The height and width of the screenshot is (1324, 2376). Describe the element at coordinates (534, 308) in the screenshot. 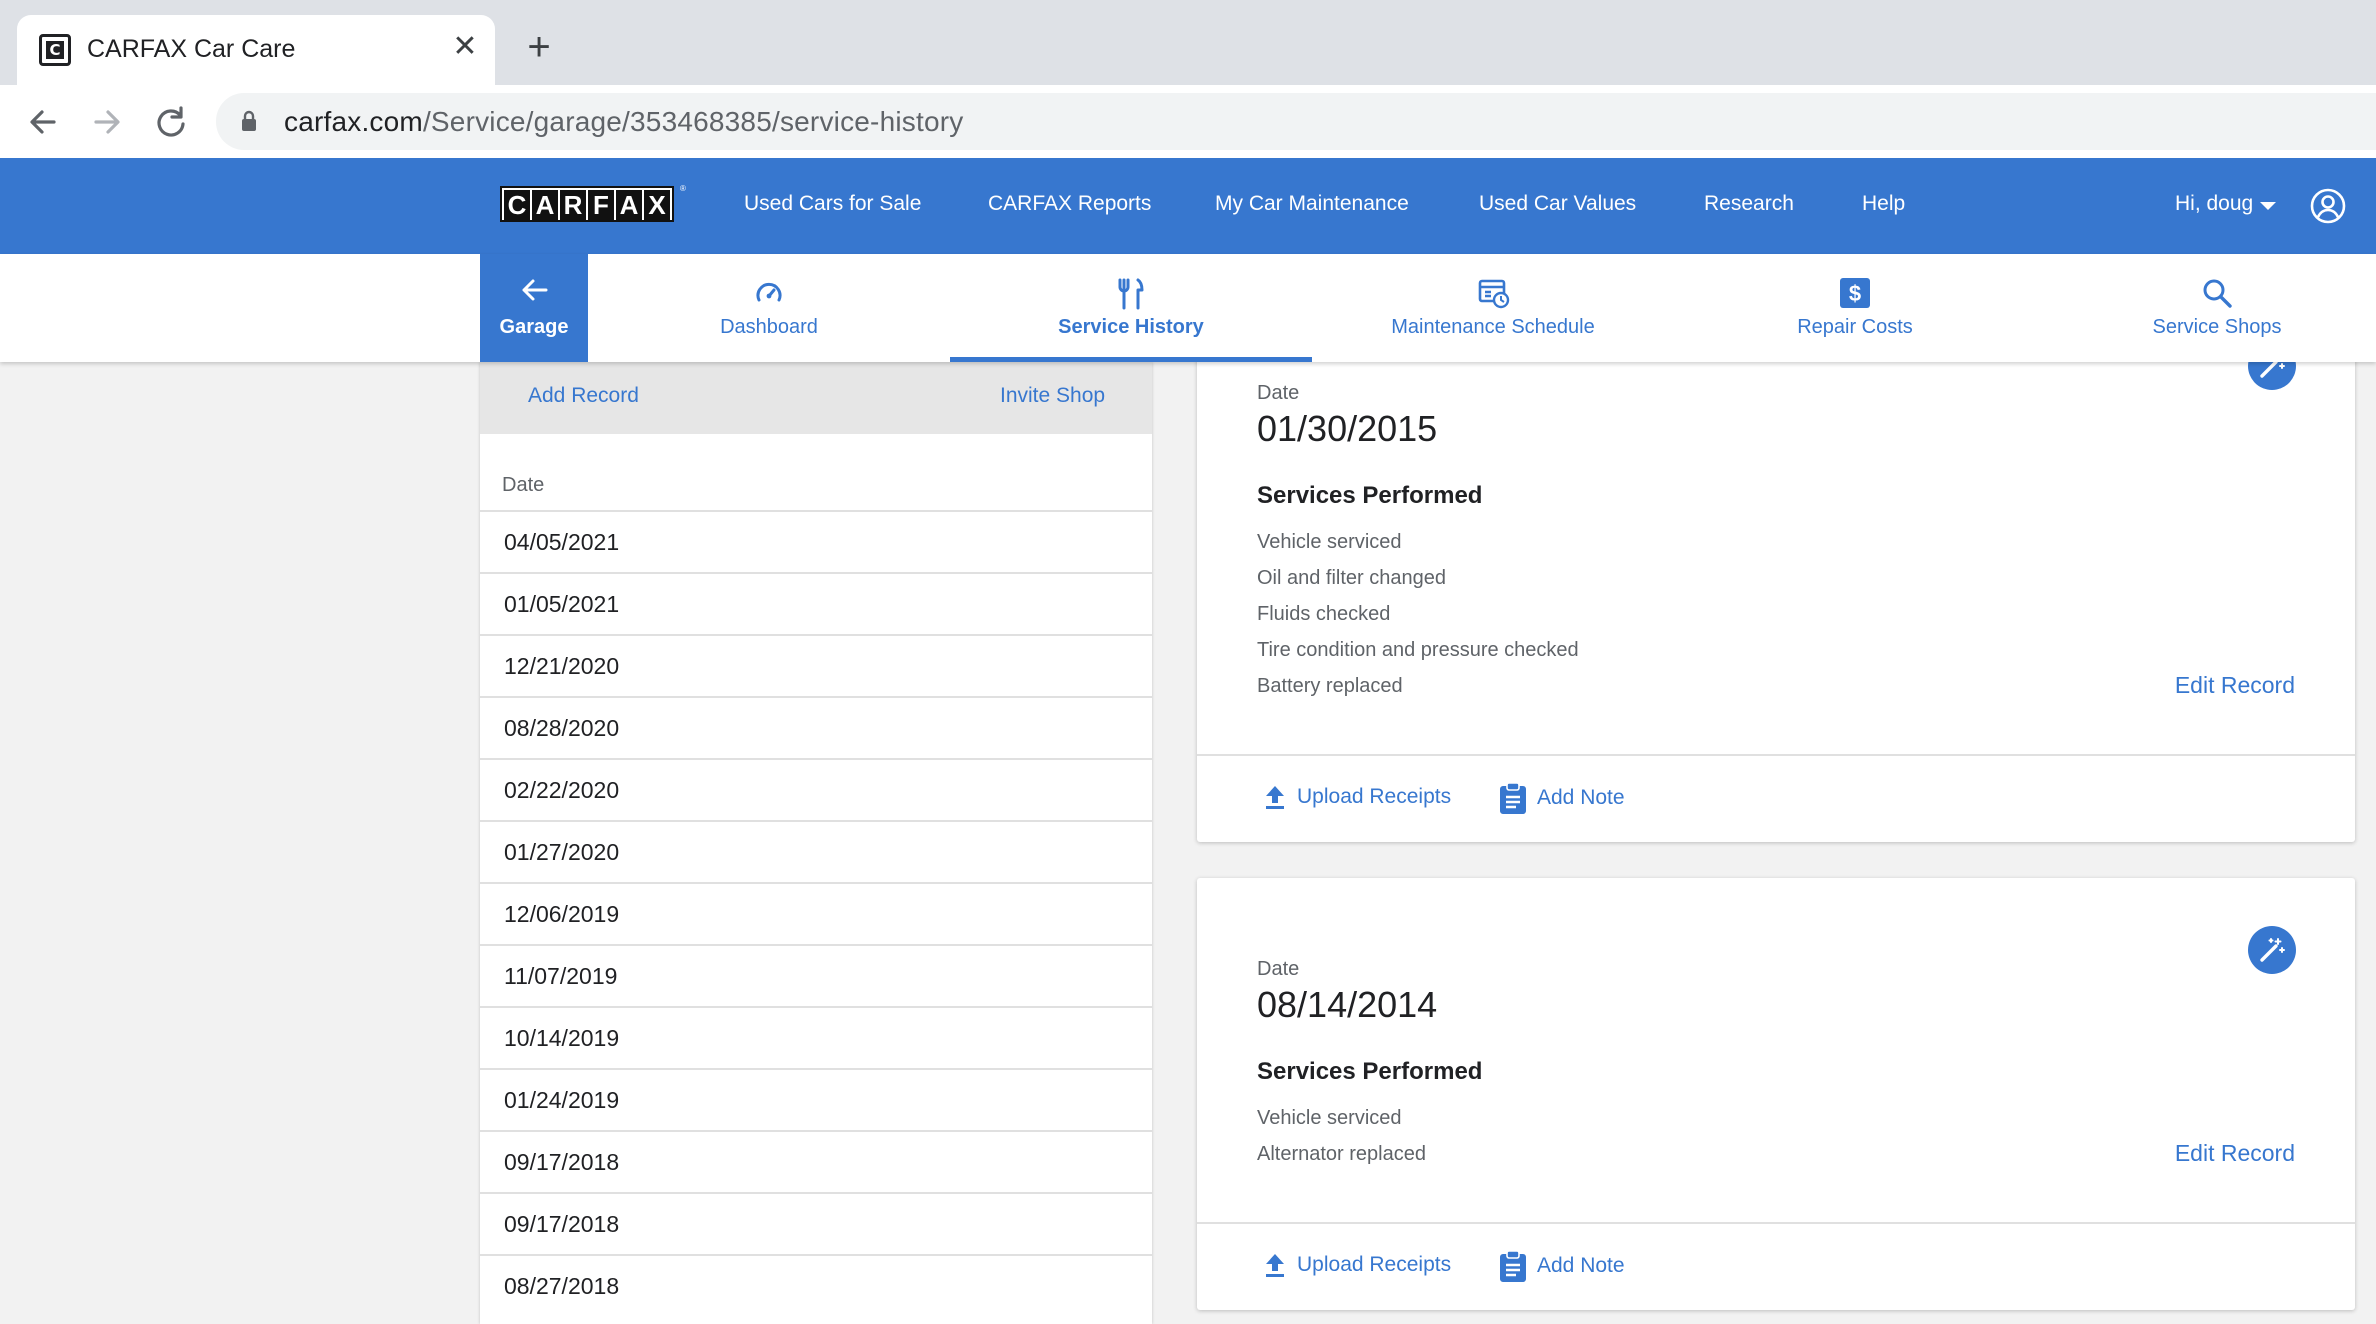

I see `garage-button: Garage` at that location.